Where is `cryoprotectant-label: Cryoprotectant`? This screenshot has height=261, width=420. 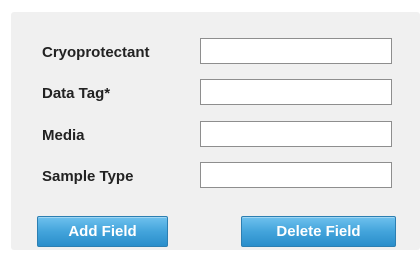 cryoprotectant-label: Cryoprotectant is located at coordinates (96, 52).